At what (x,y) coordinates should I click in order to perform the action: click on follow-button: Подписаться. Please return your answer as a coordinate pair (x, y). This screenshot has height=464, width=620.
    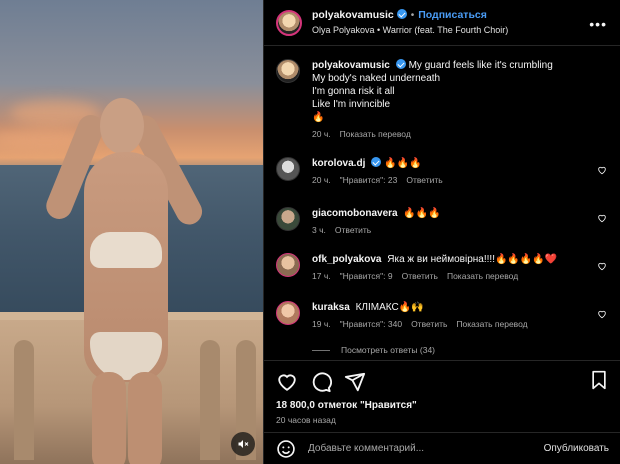
    Looking at the image, I should click on (452, 15).